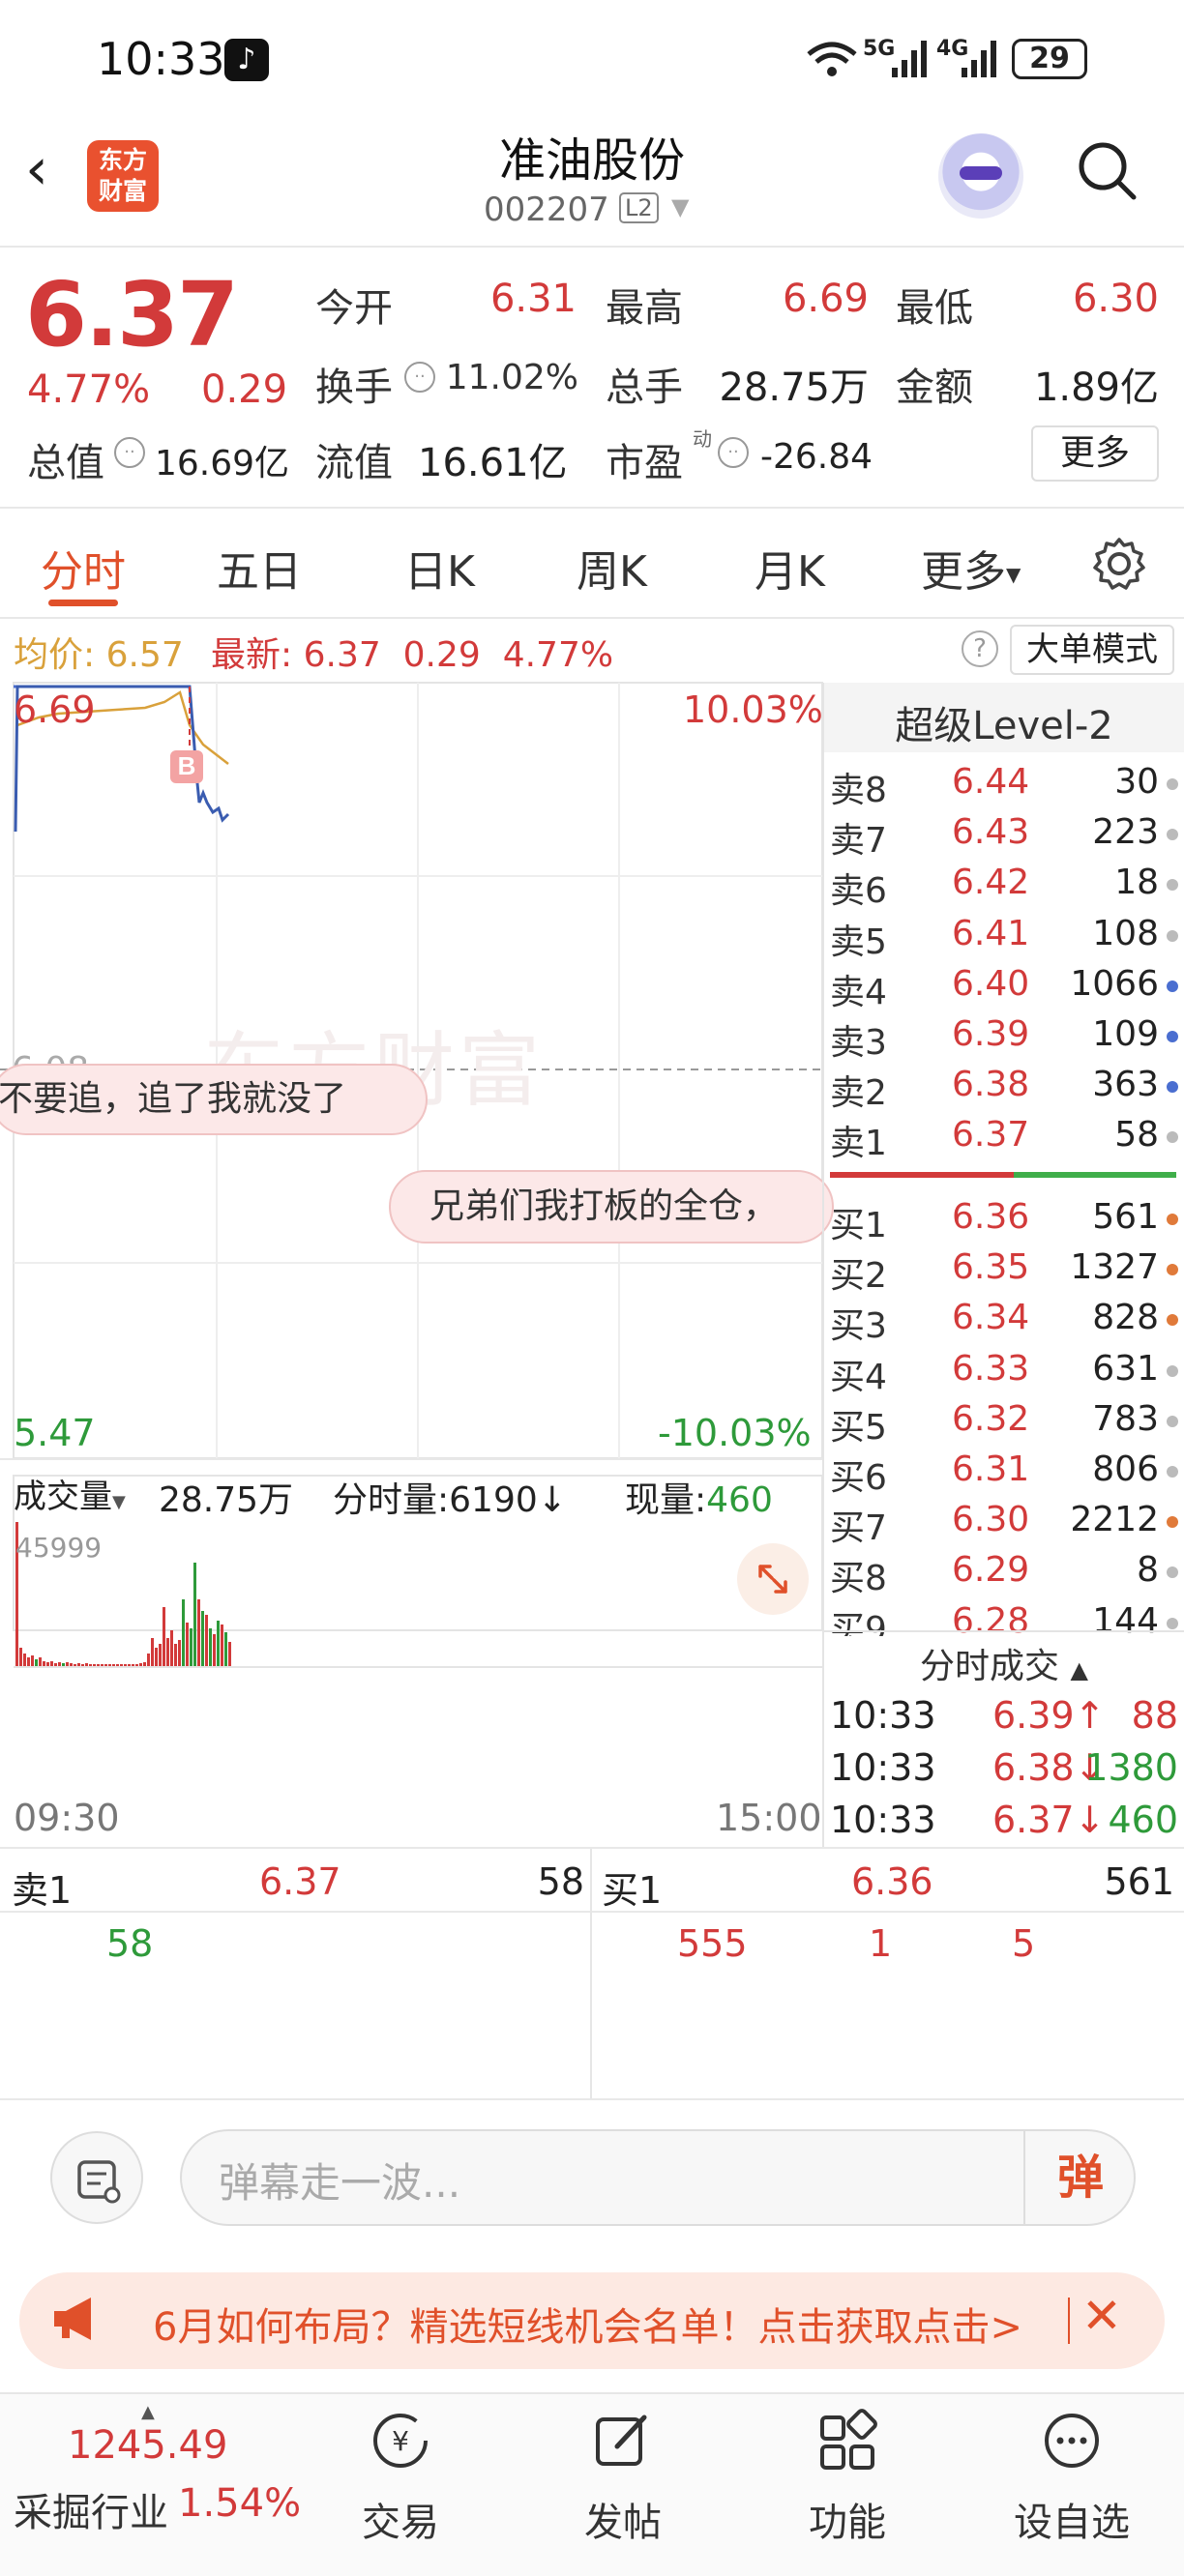 This screenshot has height=2576, width=1184. What do you see at coordinates (1125, 1469) in the screenshot?
I see `bid-volume: 806` at bounding box center [1125, 1469].